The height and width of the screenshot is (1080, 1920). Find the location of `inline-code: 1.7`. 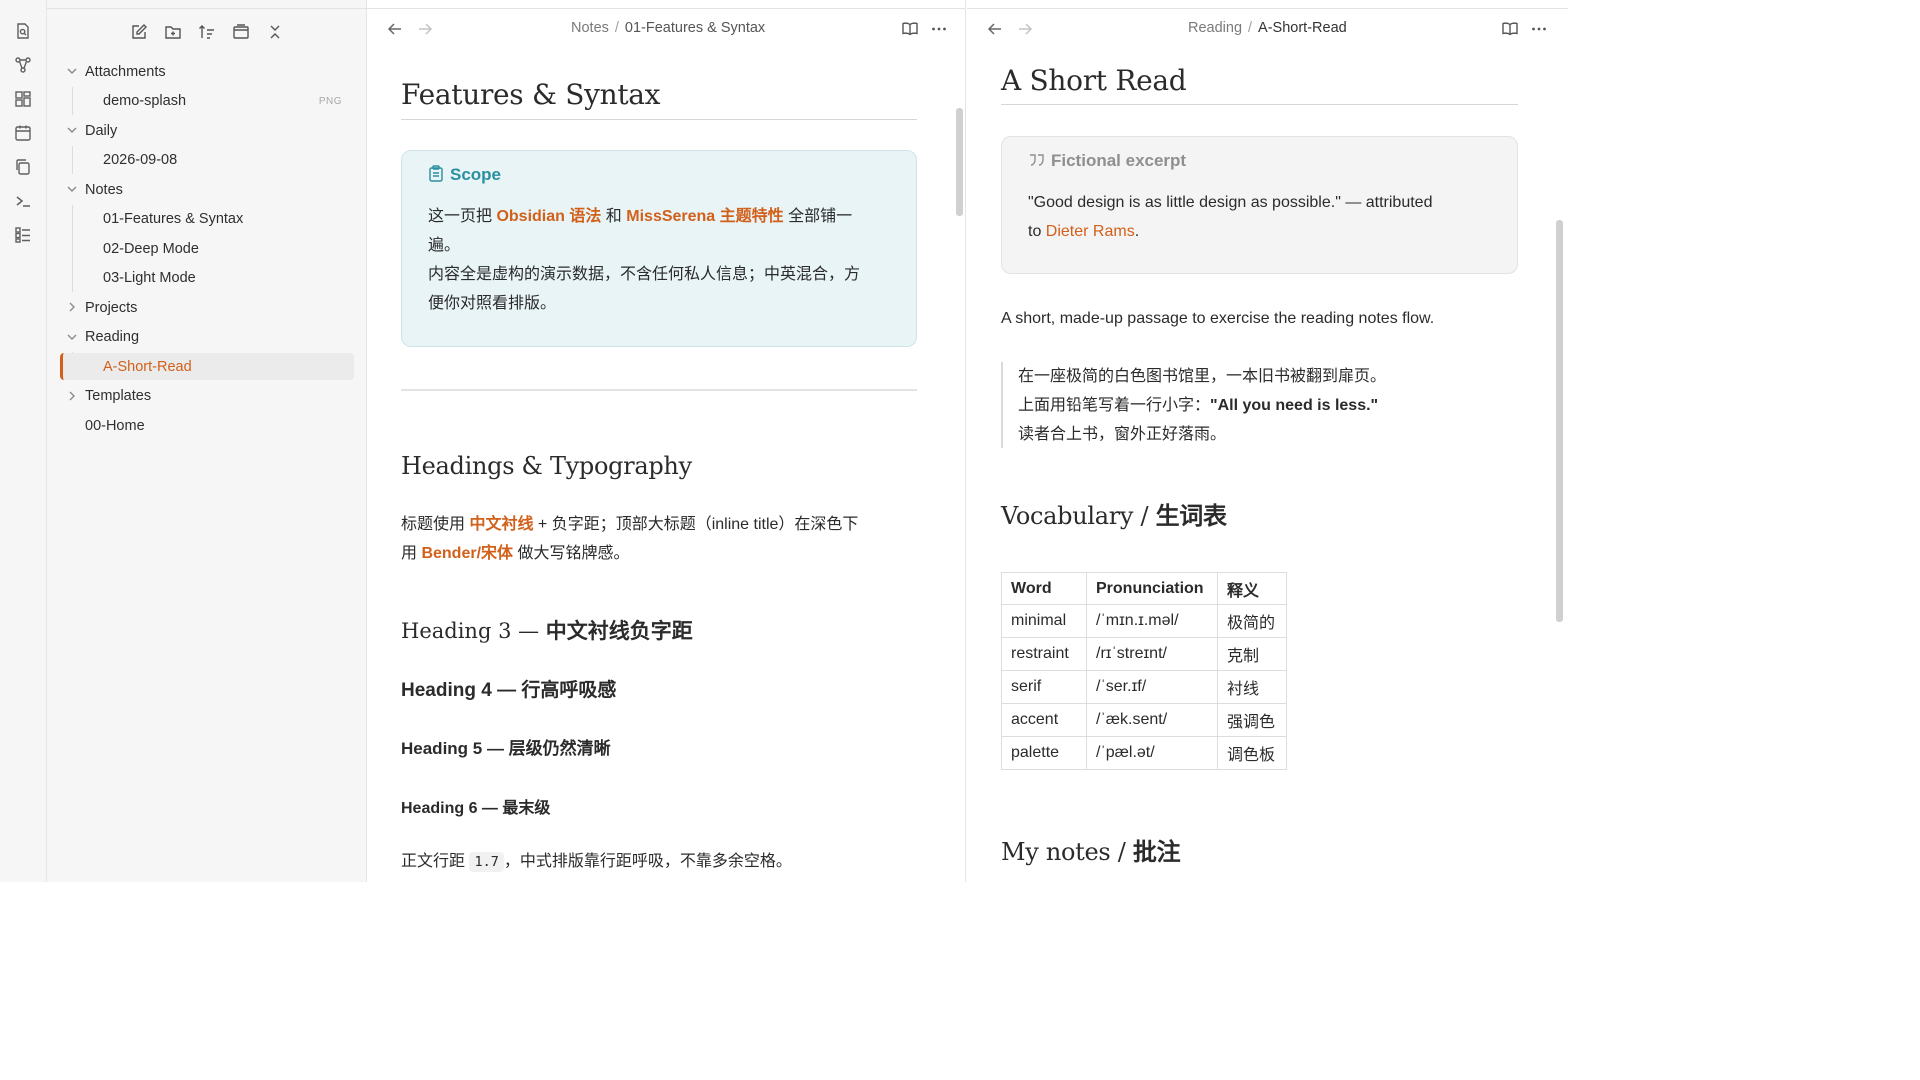

inline-code: 1.7 is located at coordinates (486, 862).